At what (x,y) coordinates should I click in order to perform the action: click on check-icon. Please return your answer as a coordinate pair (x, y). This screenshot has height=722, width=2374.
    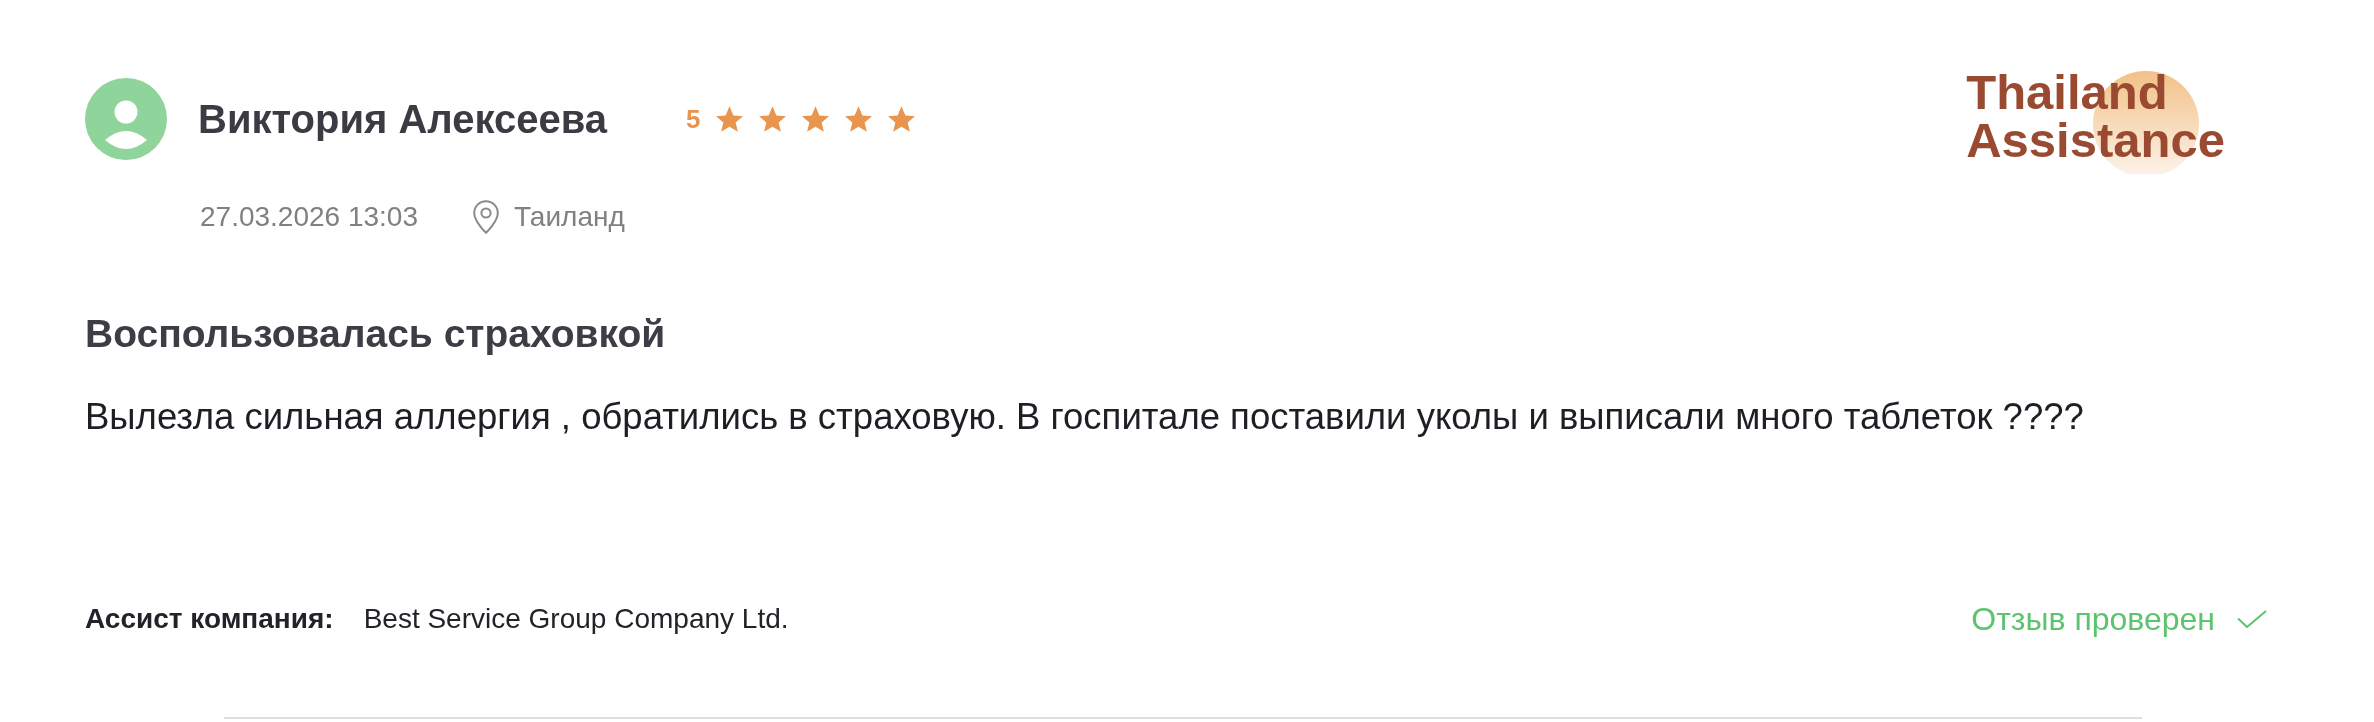
    Looking at the image, I should click on (2252, 619).